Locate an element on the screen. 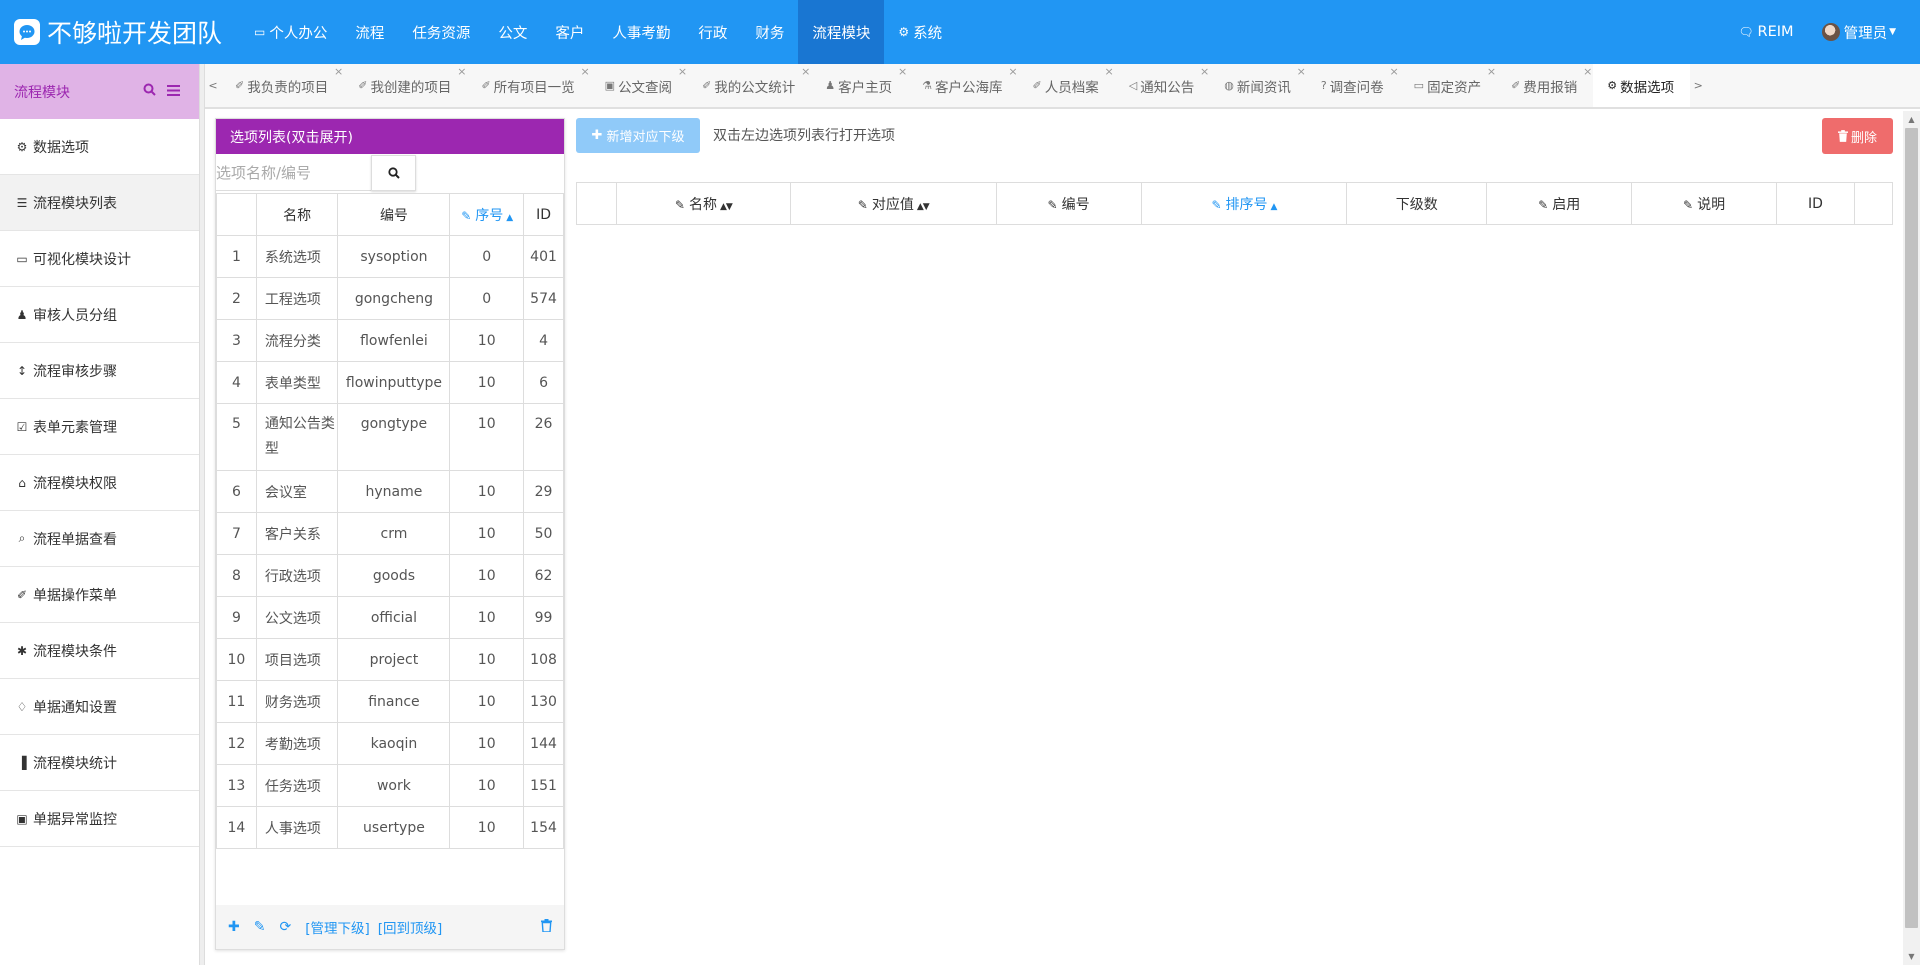  user-menu: 管理员 ▼ is located at coordinates (1859, 32).